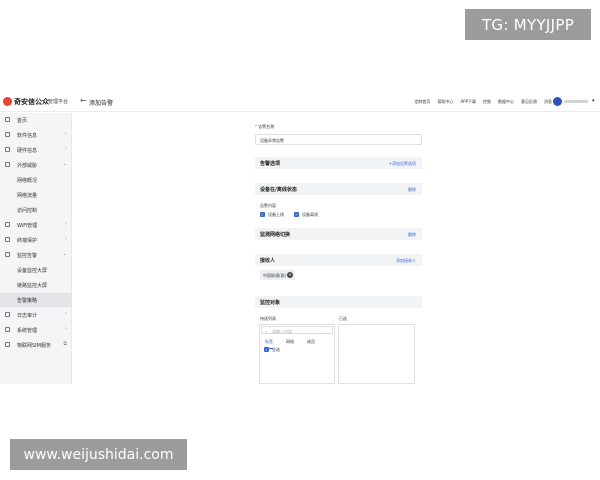 This screenshot has width=600, height=480. I want to click on top-nav-item: 定制首页, so click(422, 102).